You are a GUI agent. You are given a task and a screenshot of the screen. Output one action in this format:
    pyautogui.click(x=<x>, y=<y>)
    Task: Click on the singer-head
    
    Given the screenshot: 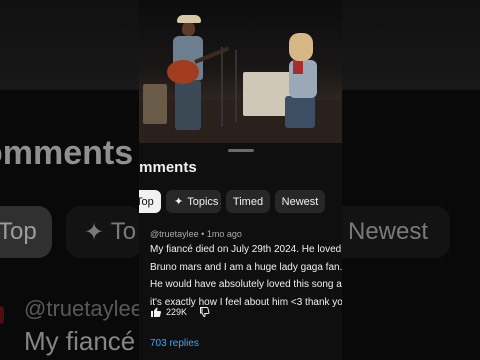 What is the action you would take?
    pyautogui.click(x=301, y=47)
    